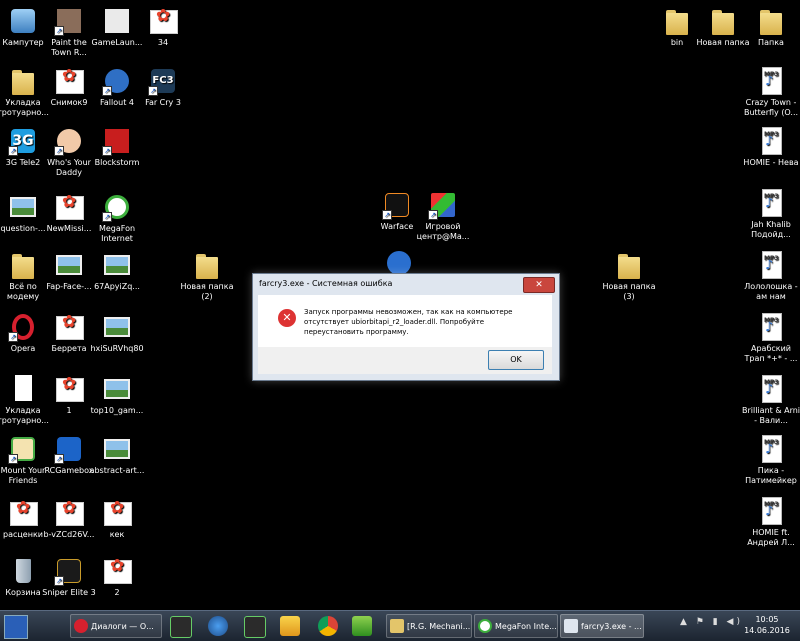 This screenshot has height=641, width=800. What do you see at coordinates (23, 141) in the screenshot?
I see `tele2-icon: 3G ↗` at bounding box center [23, 141].